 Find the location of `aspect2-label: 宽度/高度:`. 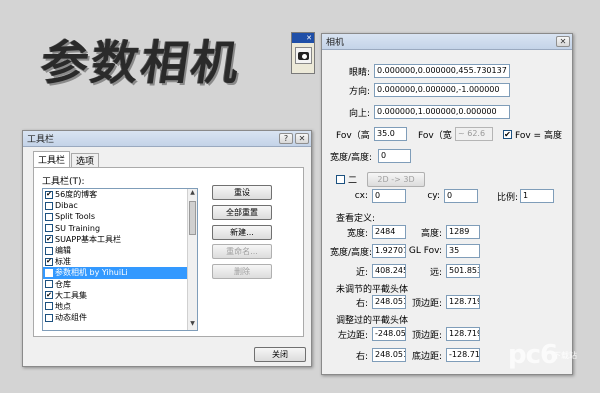

aspect2-label: 宽度/高度: is located at coordinates (351, 252).